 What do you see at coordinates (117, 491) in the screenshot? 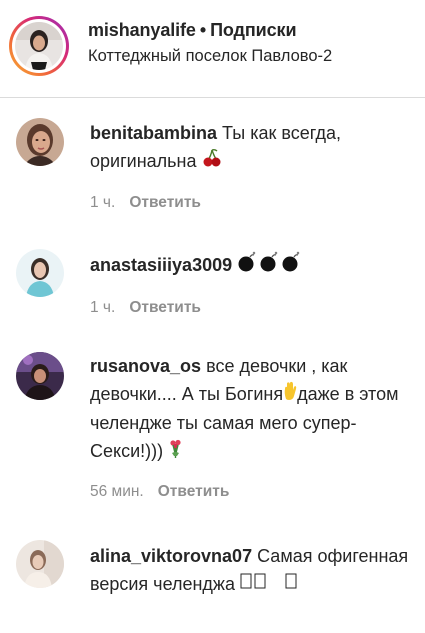
I see `comment-timestamp: 56 мин.` at bounding box center [117, 491].